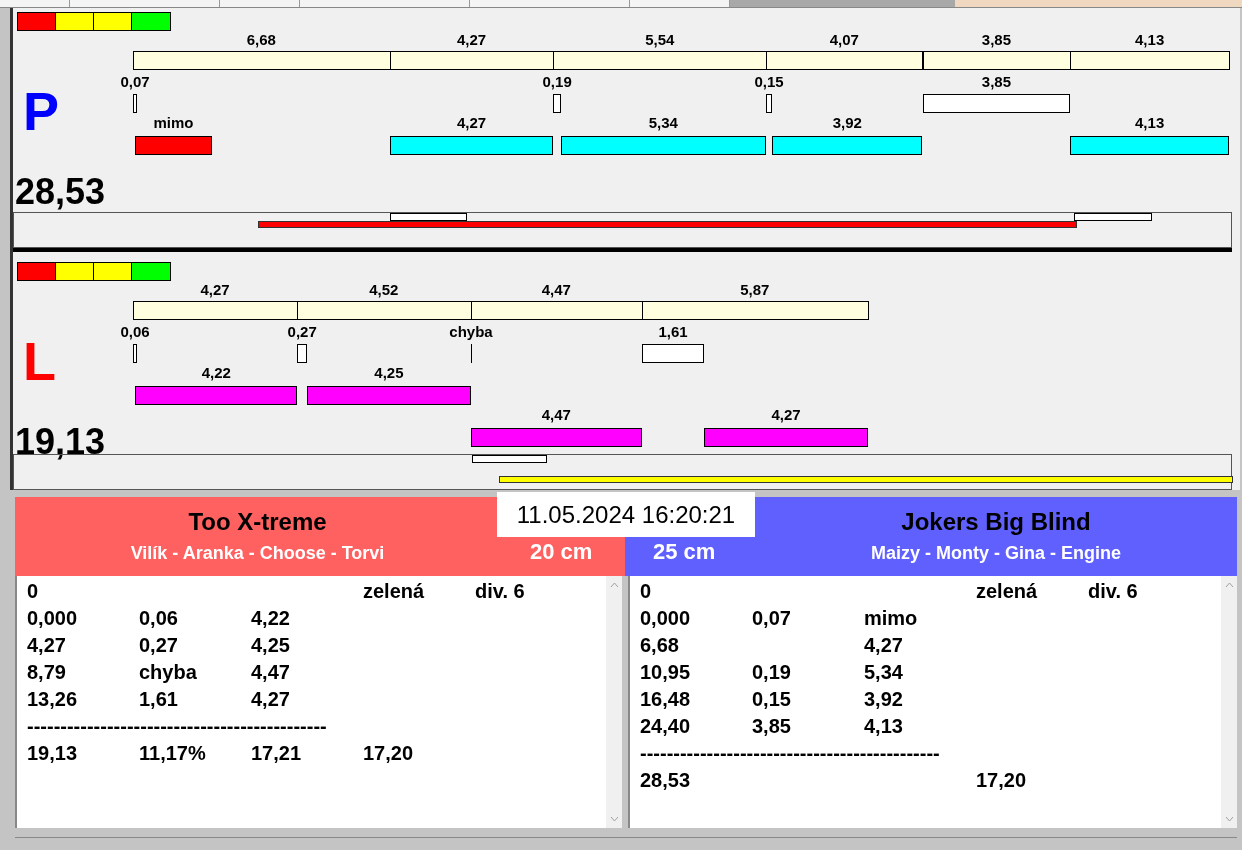 The width and height of the screenshot is (1242, 850). I want to click on segment-length: 5,87, so click(755, 290).